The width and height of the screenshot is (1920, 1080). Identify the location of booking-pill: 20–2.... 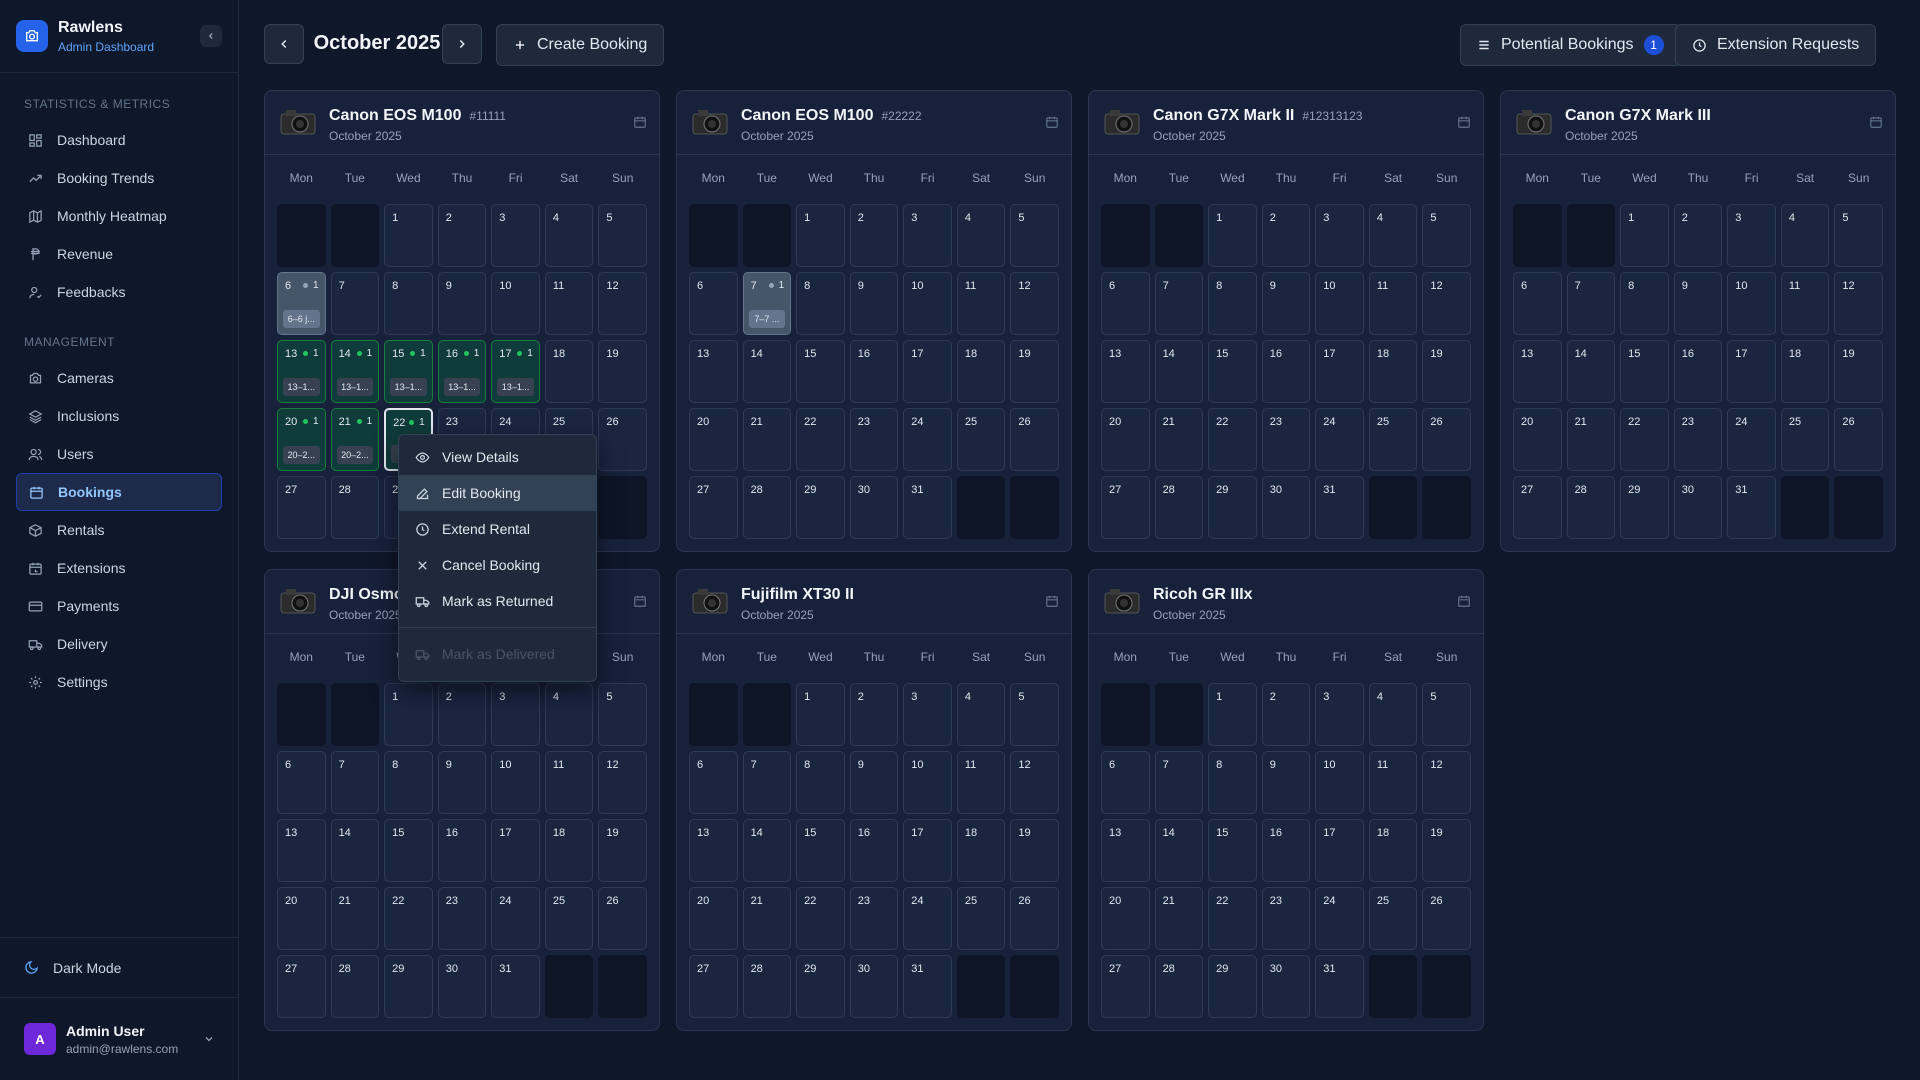
(301, 455).